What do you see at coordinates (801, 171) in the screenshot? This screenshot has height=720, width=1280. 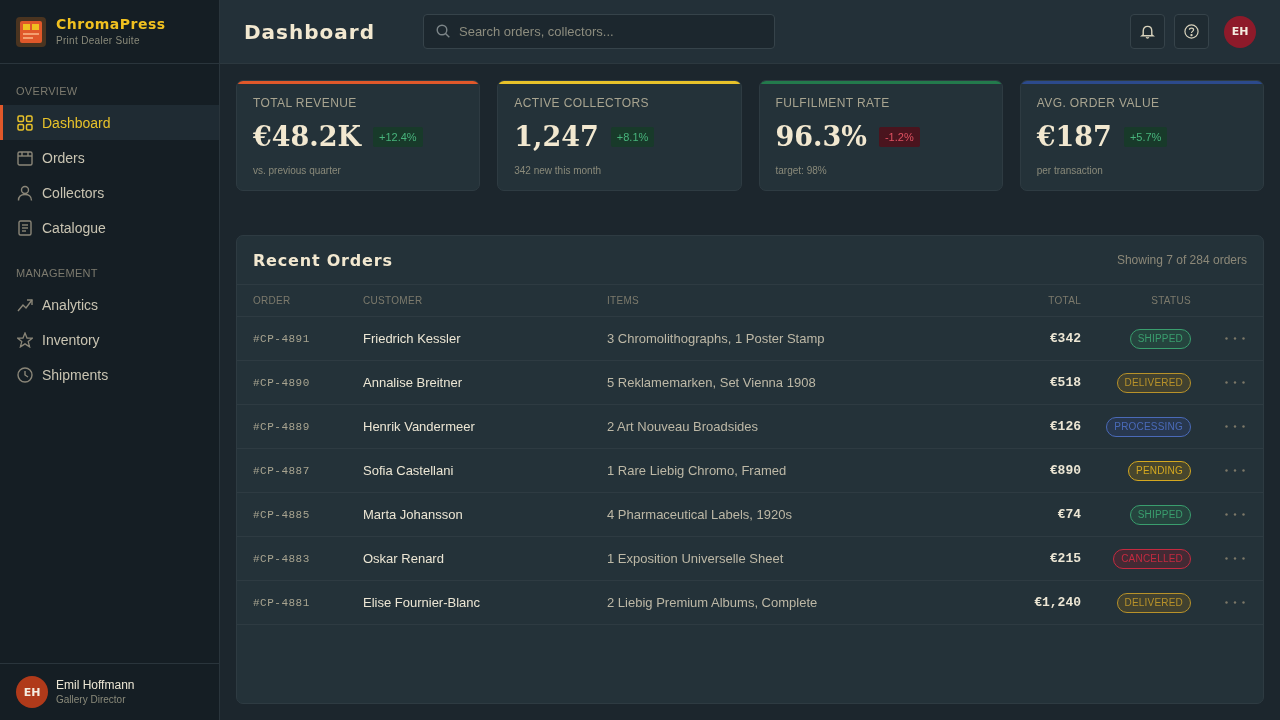 I see `stat-note: target: 98%` at bounding box center [801, 171].